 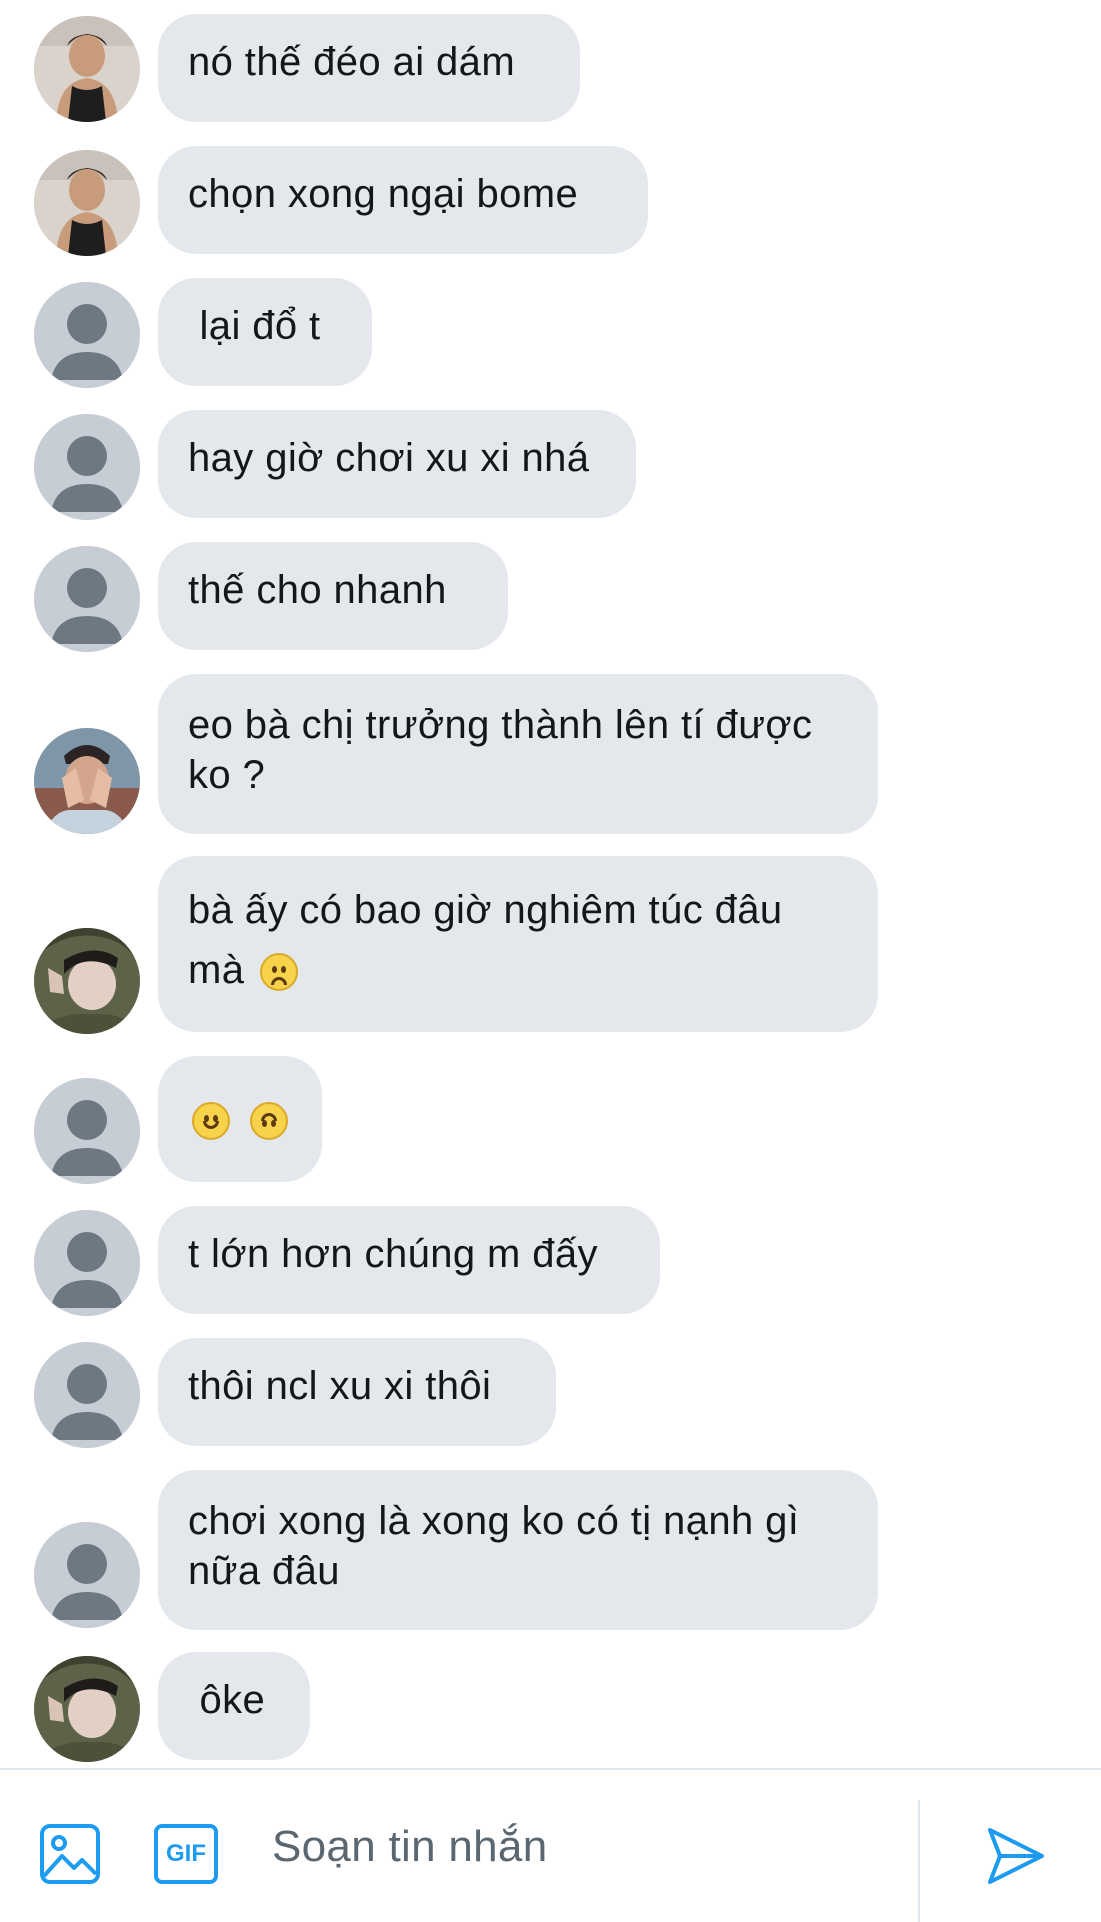 I want to click on message-bubble: t lớn hơn chúng m đấy, so click(x=409, y=1260).